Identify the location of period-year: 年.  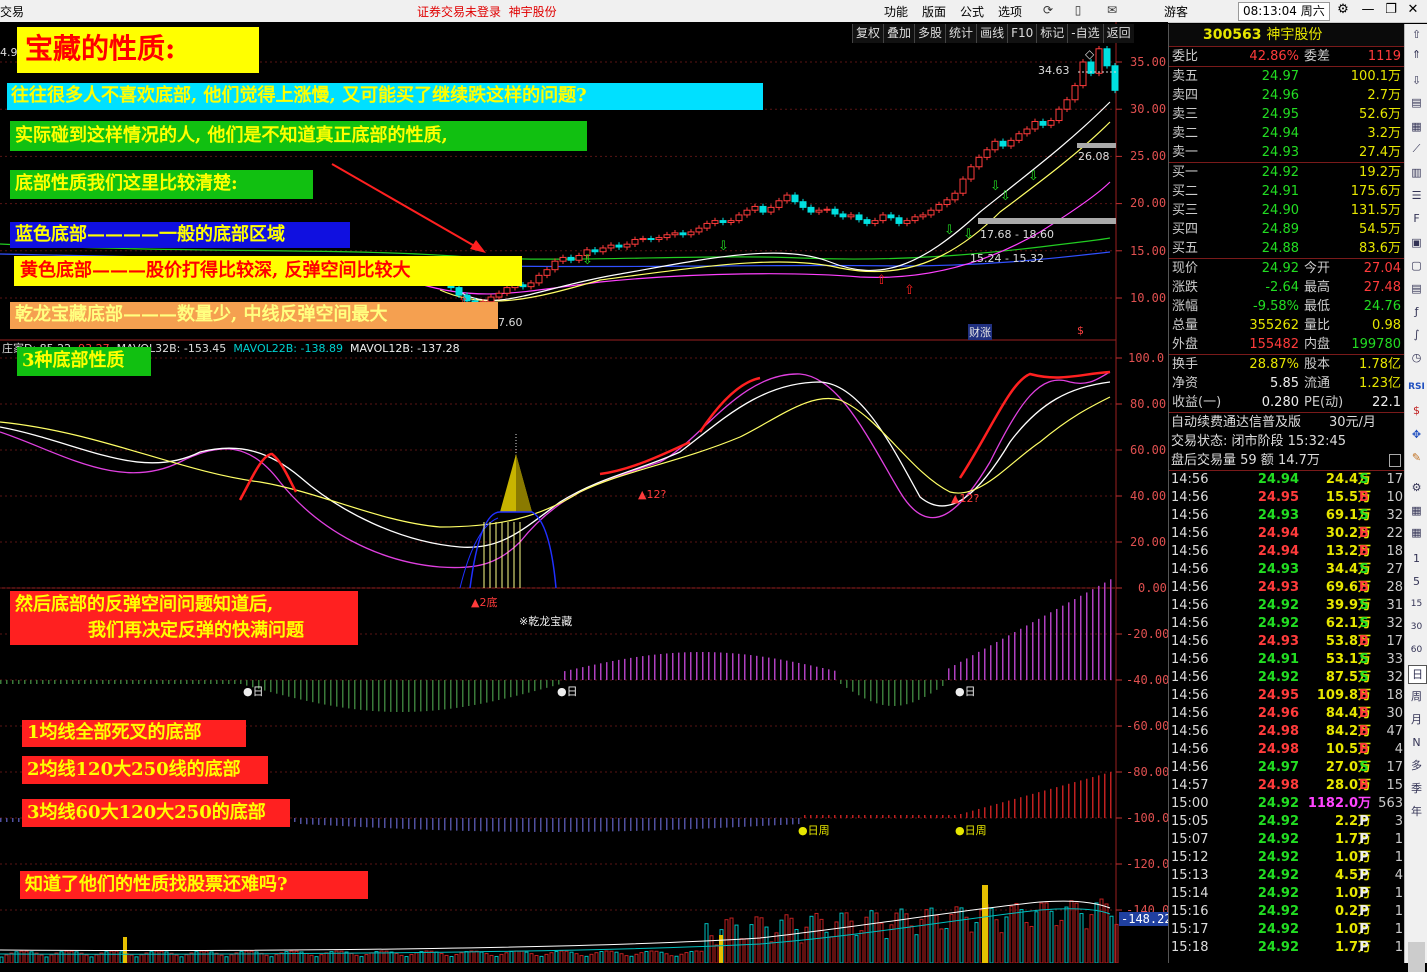
(1416, 811).